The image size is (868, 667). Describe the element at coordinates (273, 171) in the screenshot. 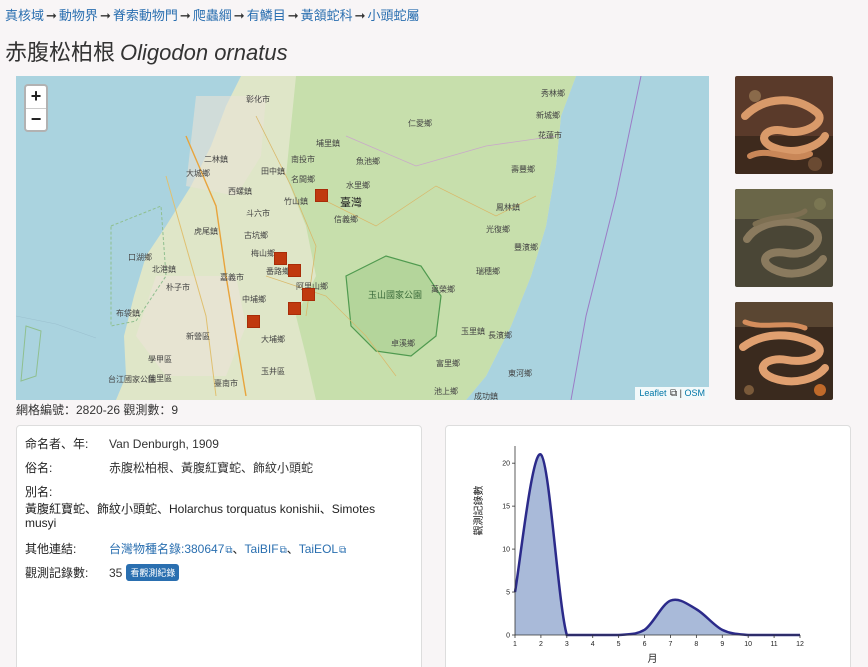

I see `map-label: 田中鎮` at that location.